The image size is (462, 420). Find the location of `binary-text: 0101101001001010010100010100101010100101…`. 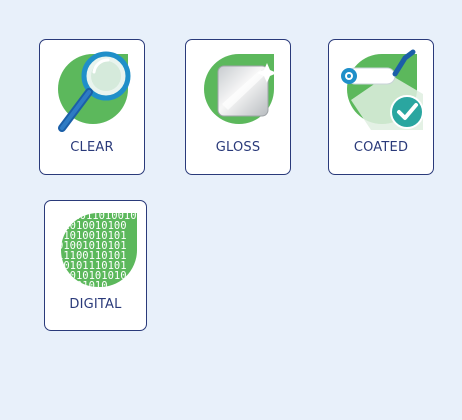

binary-text: 0101101001001010010100010100101010100101… is located at coordinates (97, 252).